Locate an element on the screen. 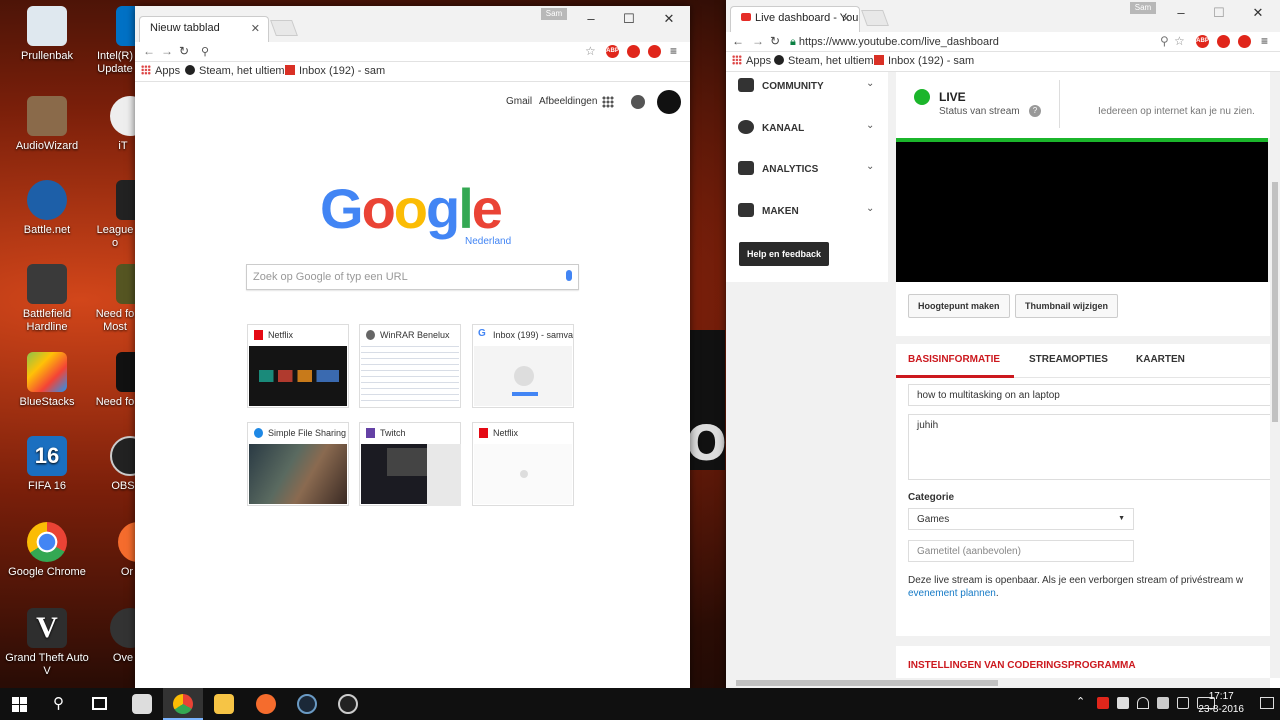  zoom-icon: ⚲ is located at coordinates (1164, 41).